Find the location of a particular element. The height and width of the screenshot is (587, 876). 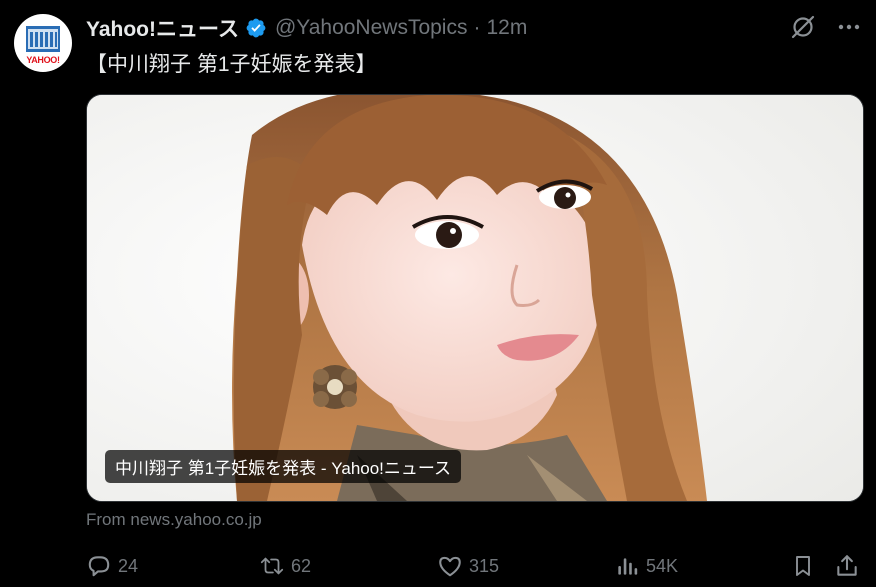

earring is located at coordinates (335, 387).